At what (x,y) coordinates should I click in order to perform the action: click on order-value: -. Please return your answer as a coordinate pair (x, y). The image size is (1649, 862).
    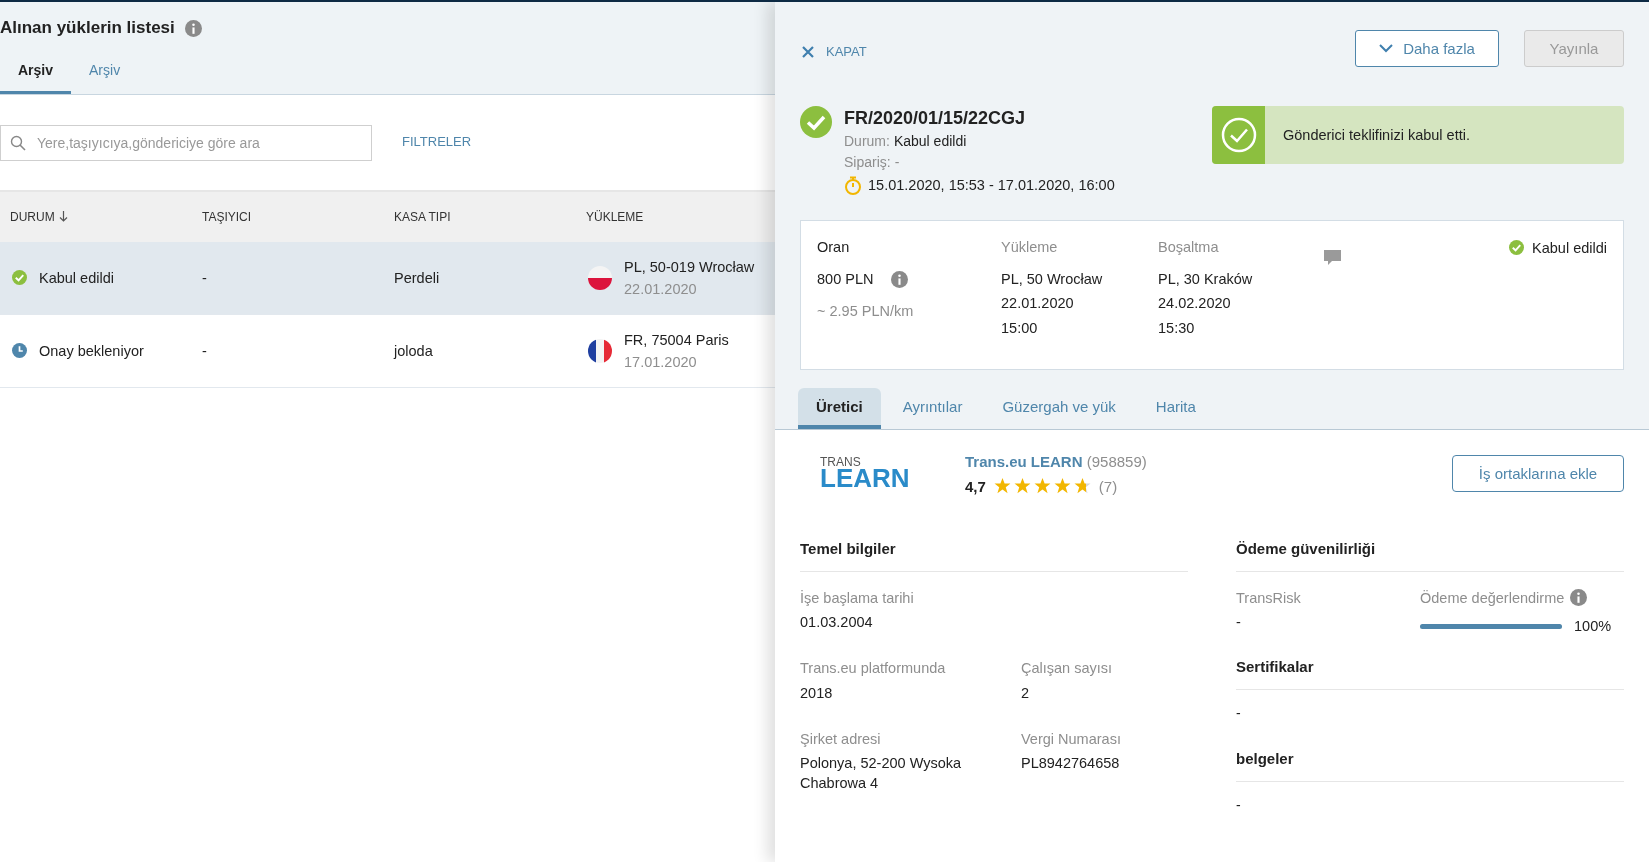
    Looking at the image, I should click on (897, 162).